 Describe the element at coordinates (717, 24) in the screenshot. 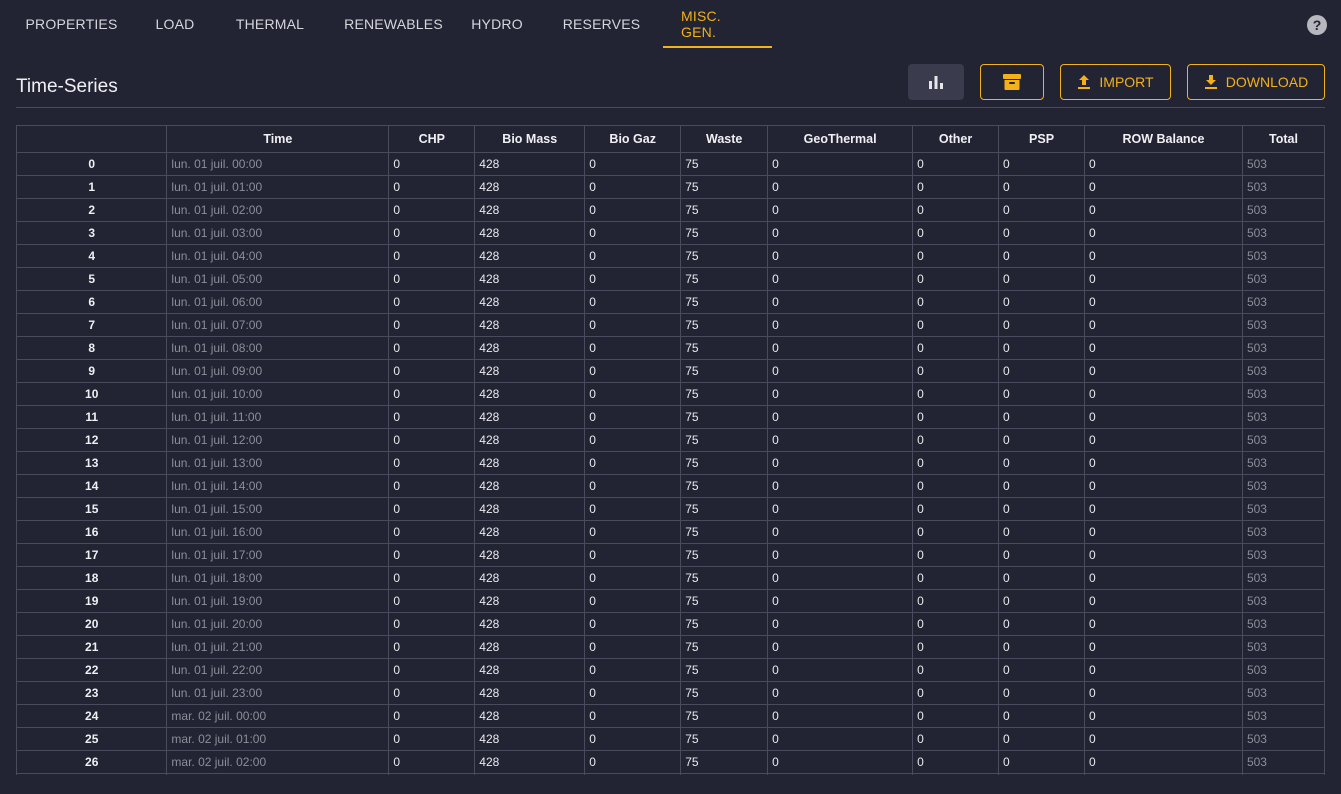

I see `tab-misc-gen: MISC. GEN.` at that location.